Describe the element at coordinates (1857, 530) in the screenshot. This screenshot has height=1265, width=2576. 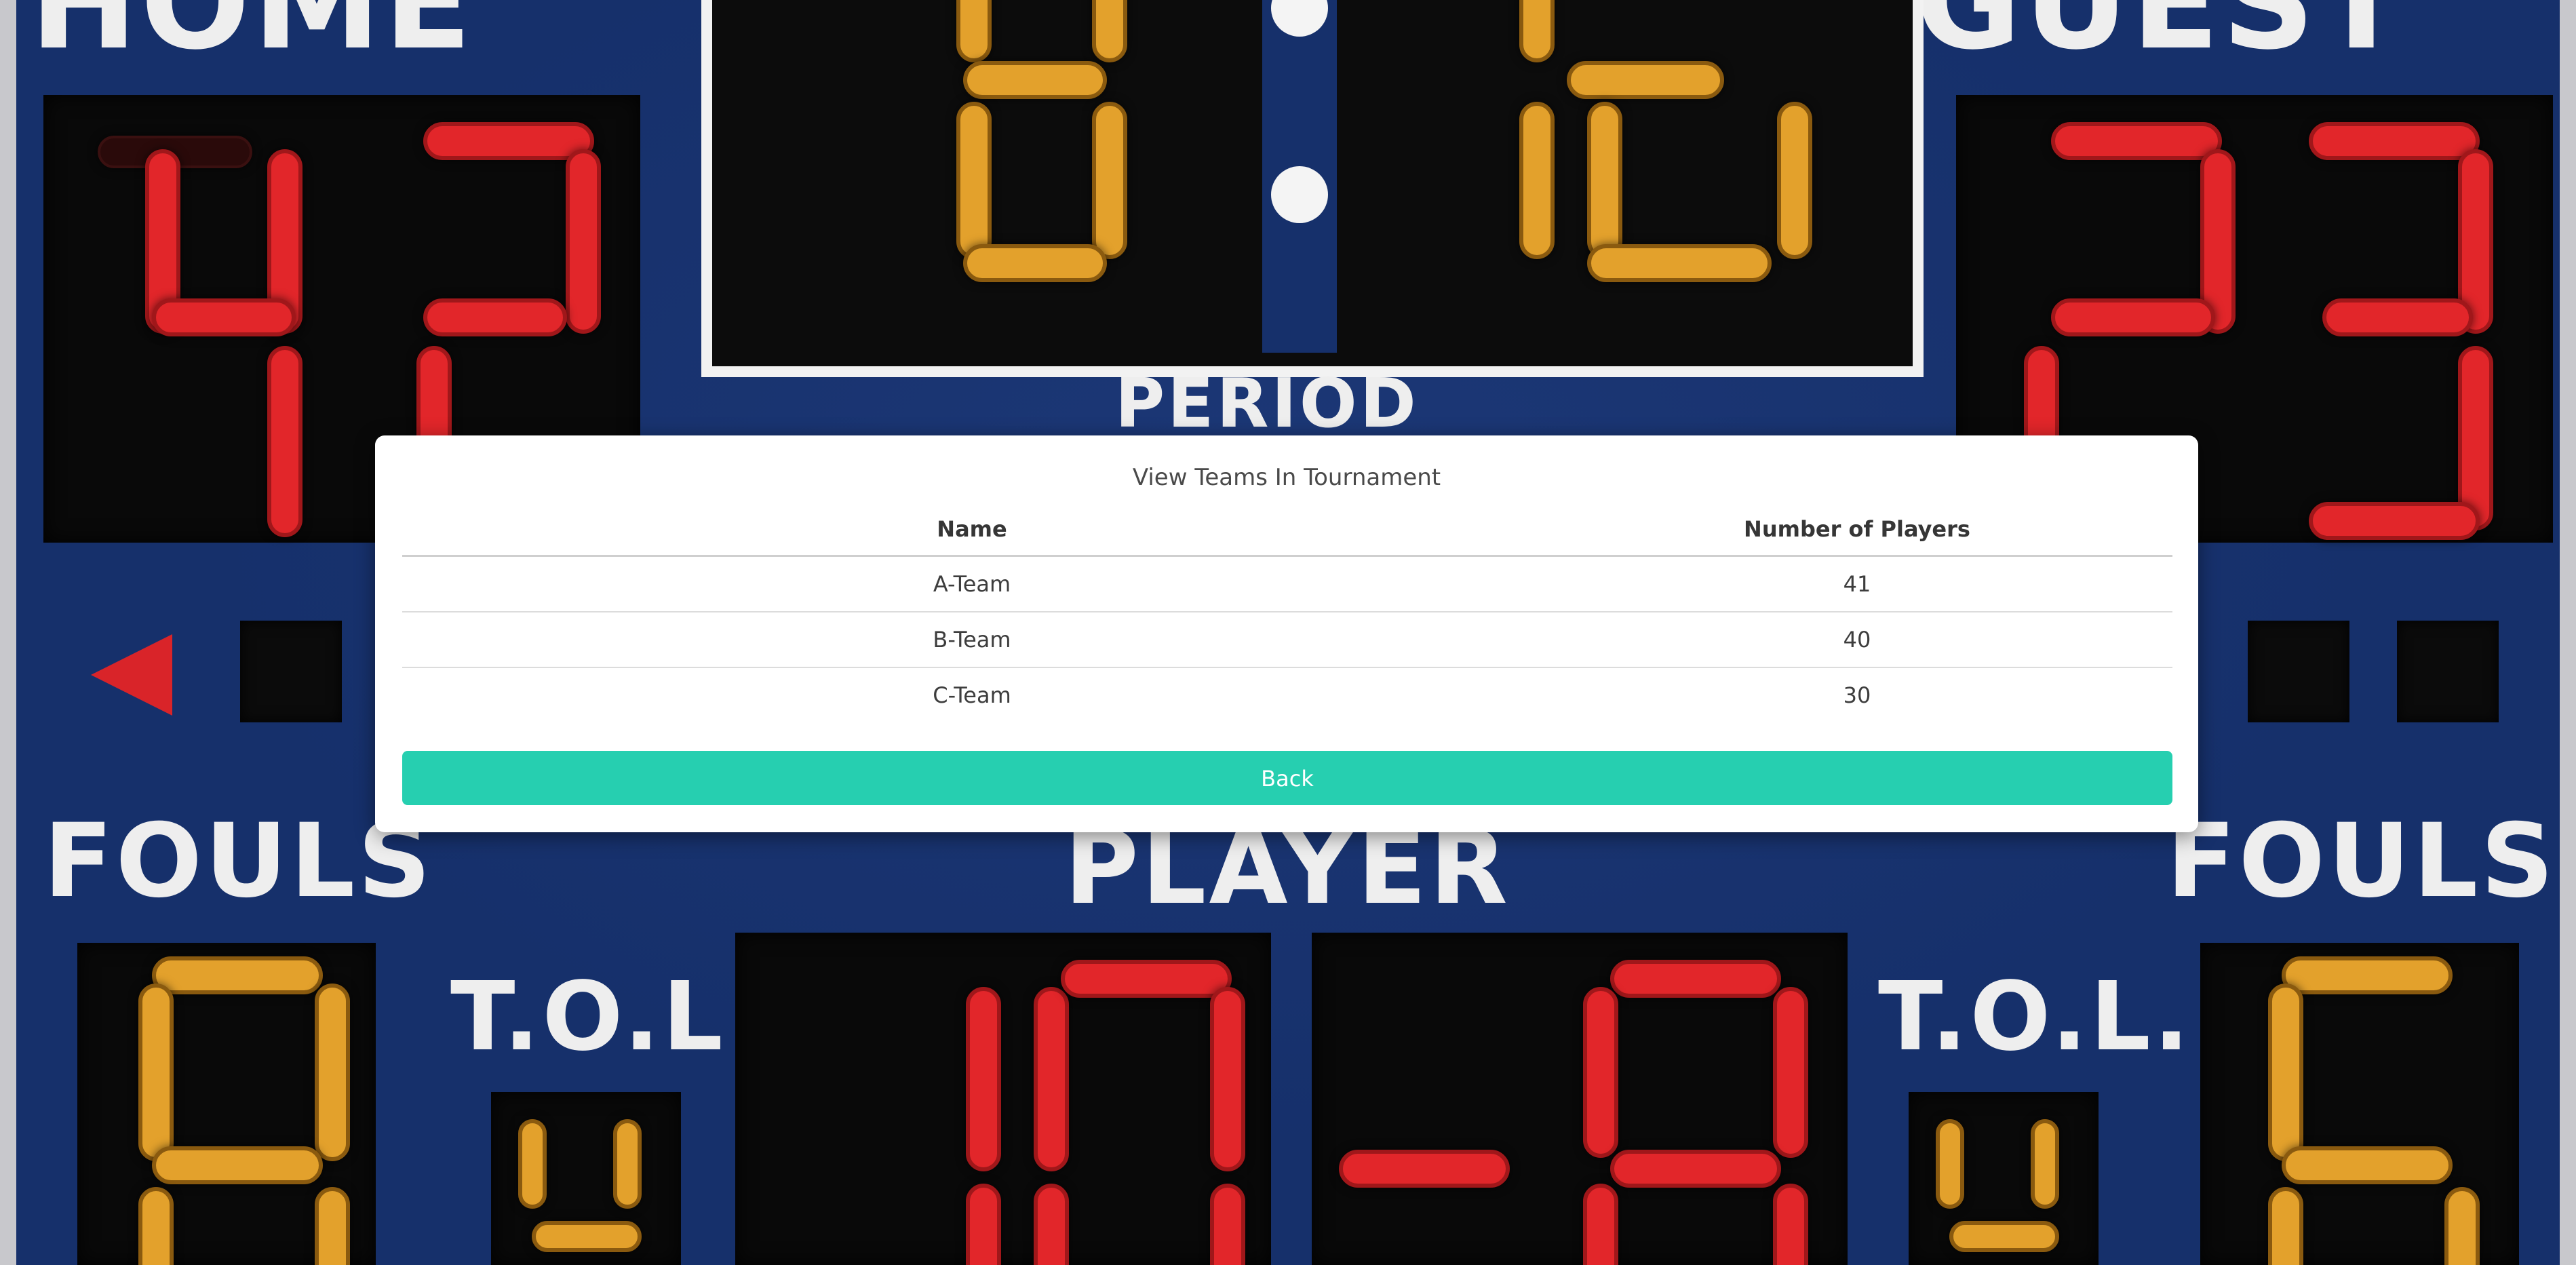
I see `column-header-players: Number of Players` at that location.